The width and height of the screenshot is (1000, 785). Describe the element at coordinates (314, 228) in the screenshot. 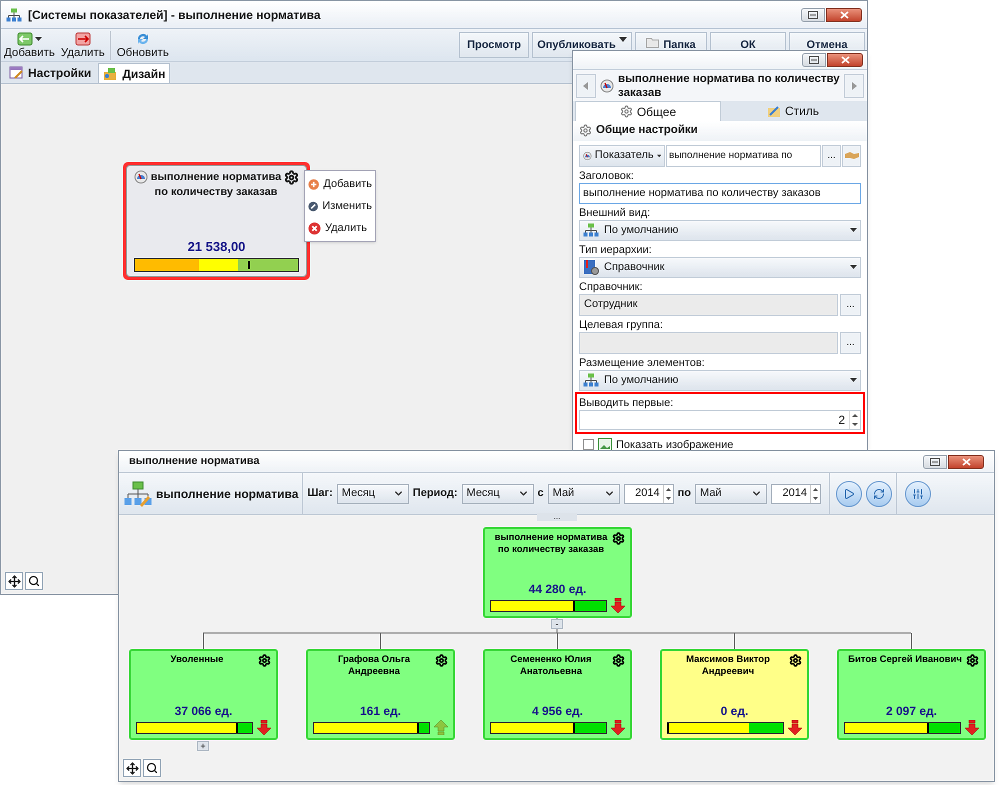

I see `x-circle-icon` at that location.